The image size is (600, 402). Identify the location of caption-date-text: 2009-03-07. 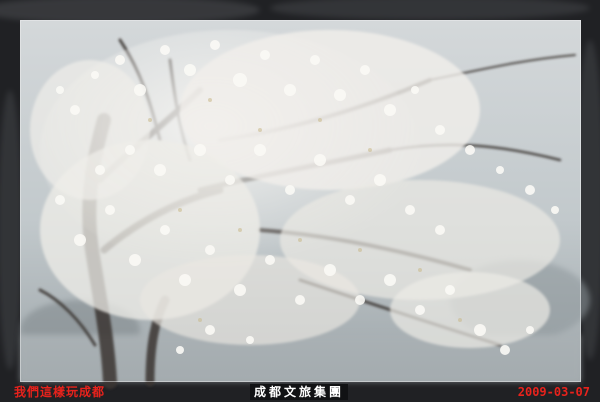
(553, 392).